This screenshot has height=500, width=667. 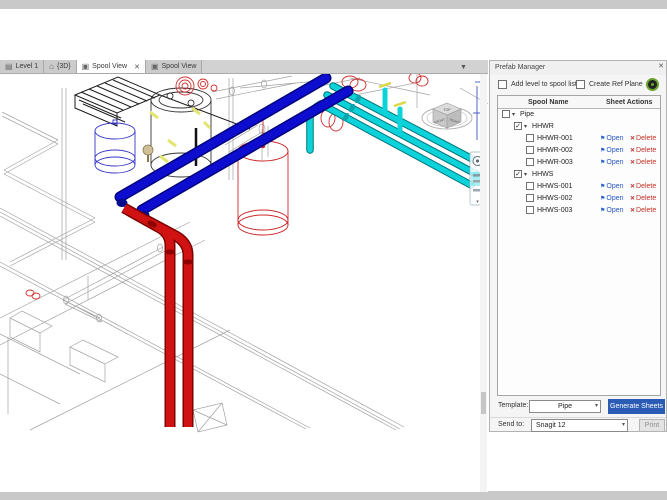 I want to click on tan-fitting, so click(x=148, y=153).